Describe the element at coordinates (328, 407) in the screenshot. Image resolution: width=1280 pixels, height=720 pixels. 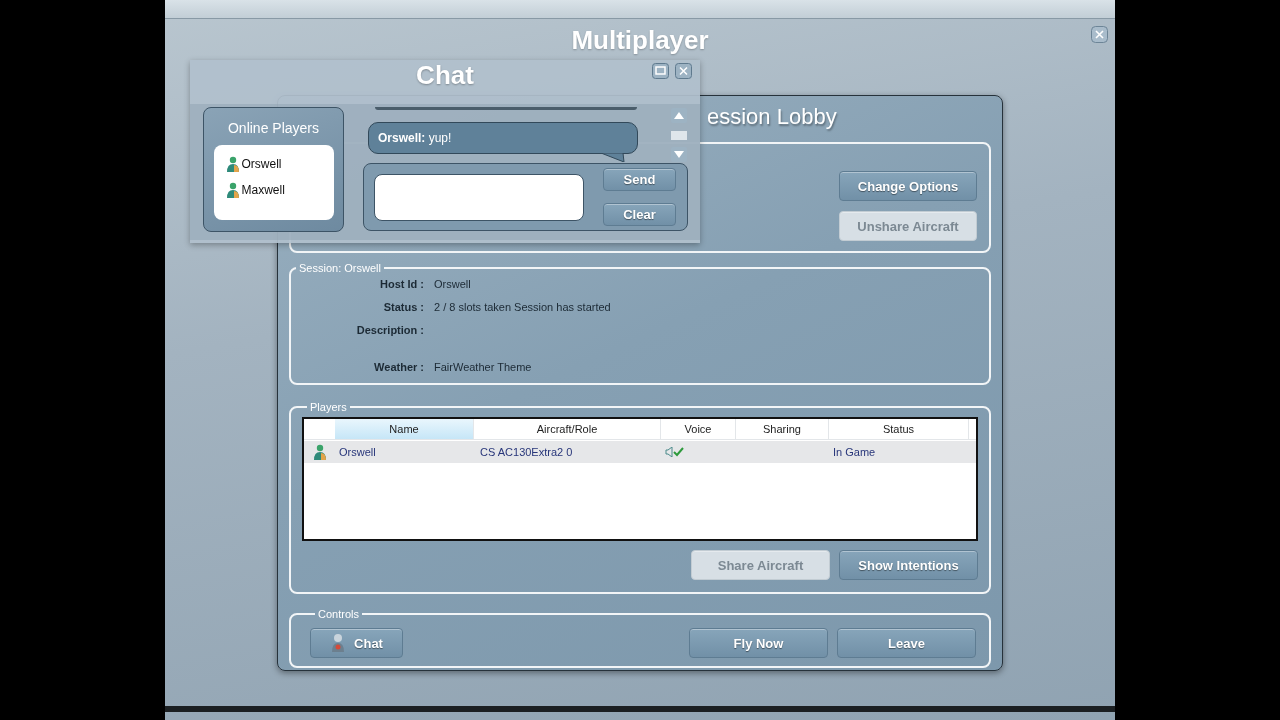
I see `group-label: Players` at that location.